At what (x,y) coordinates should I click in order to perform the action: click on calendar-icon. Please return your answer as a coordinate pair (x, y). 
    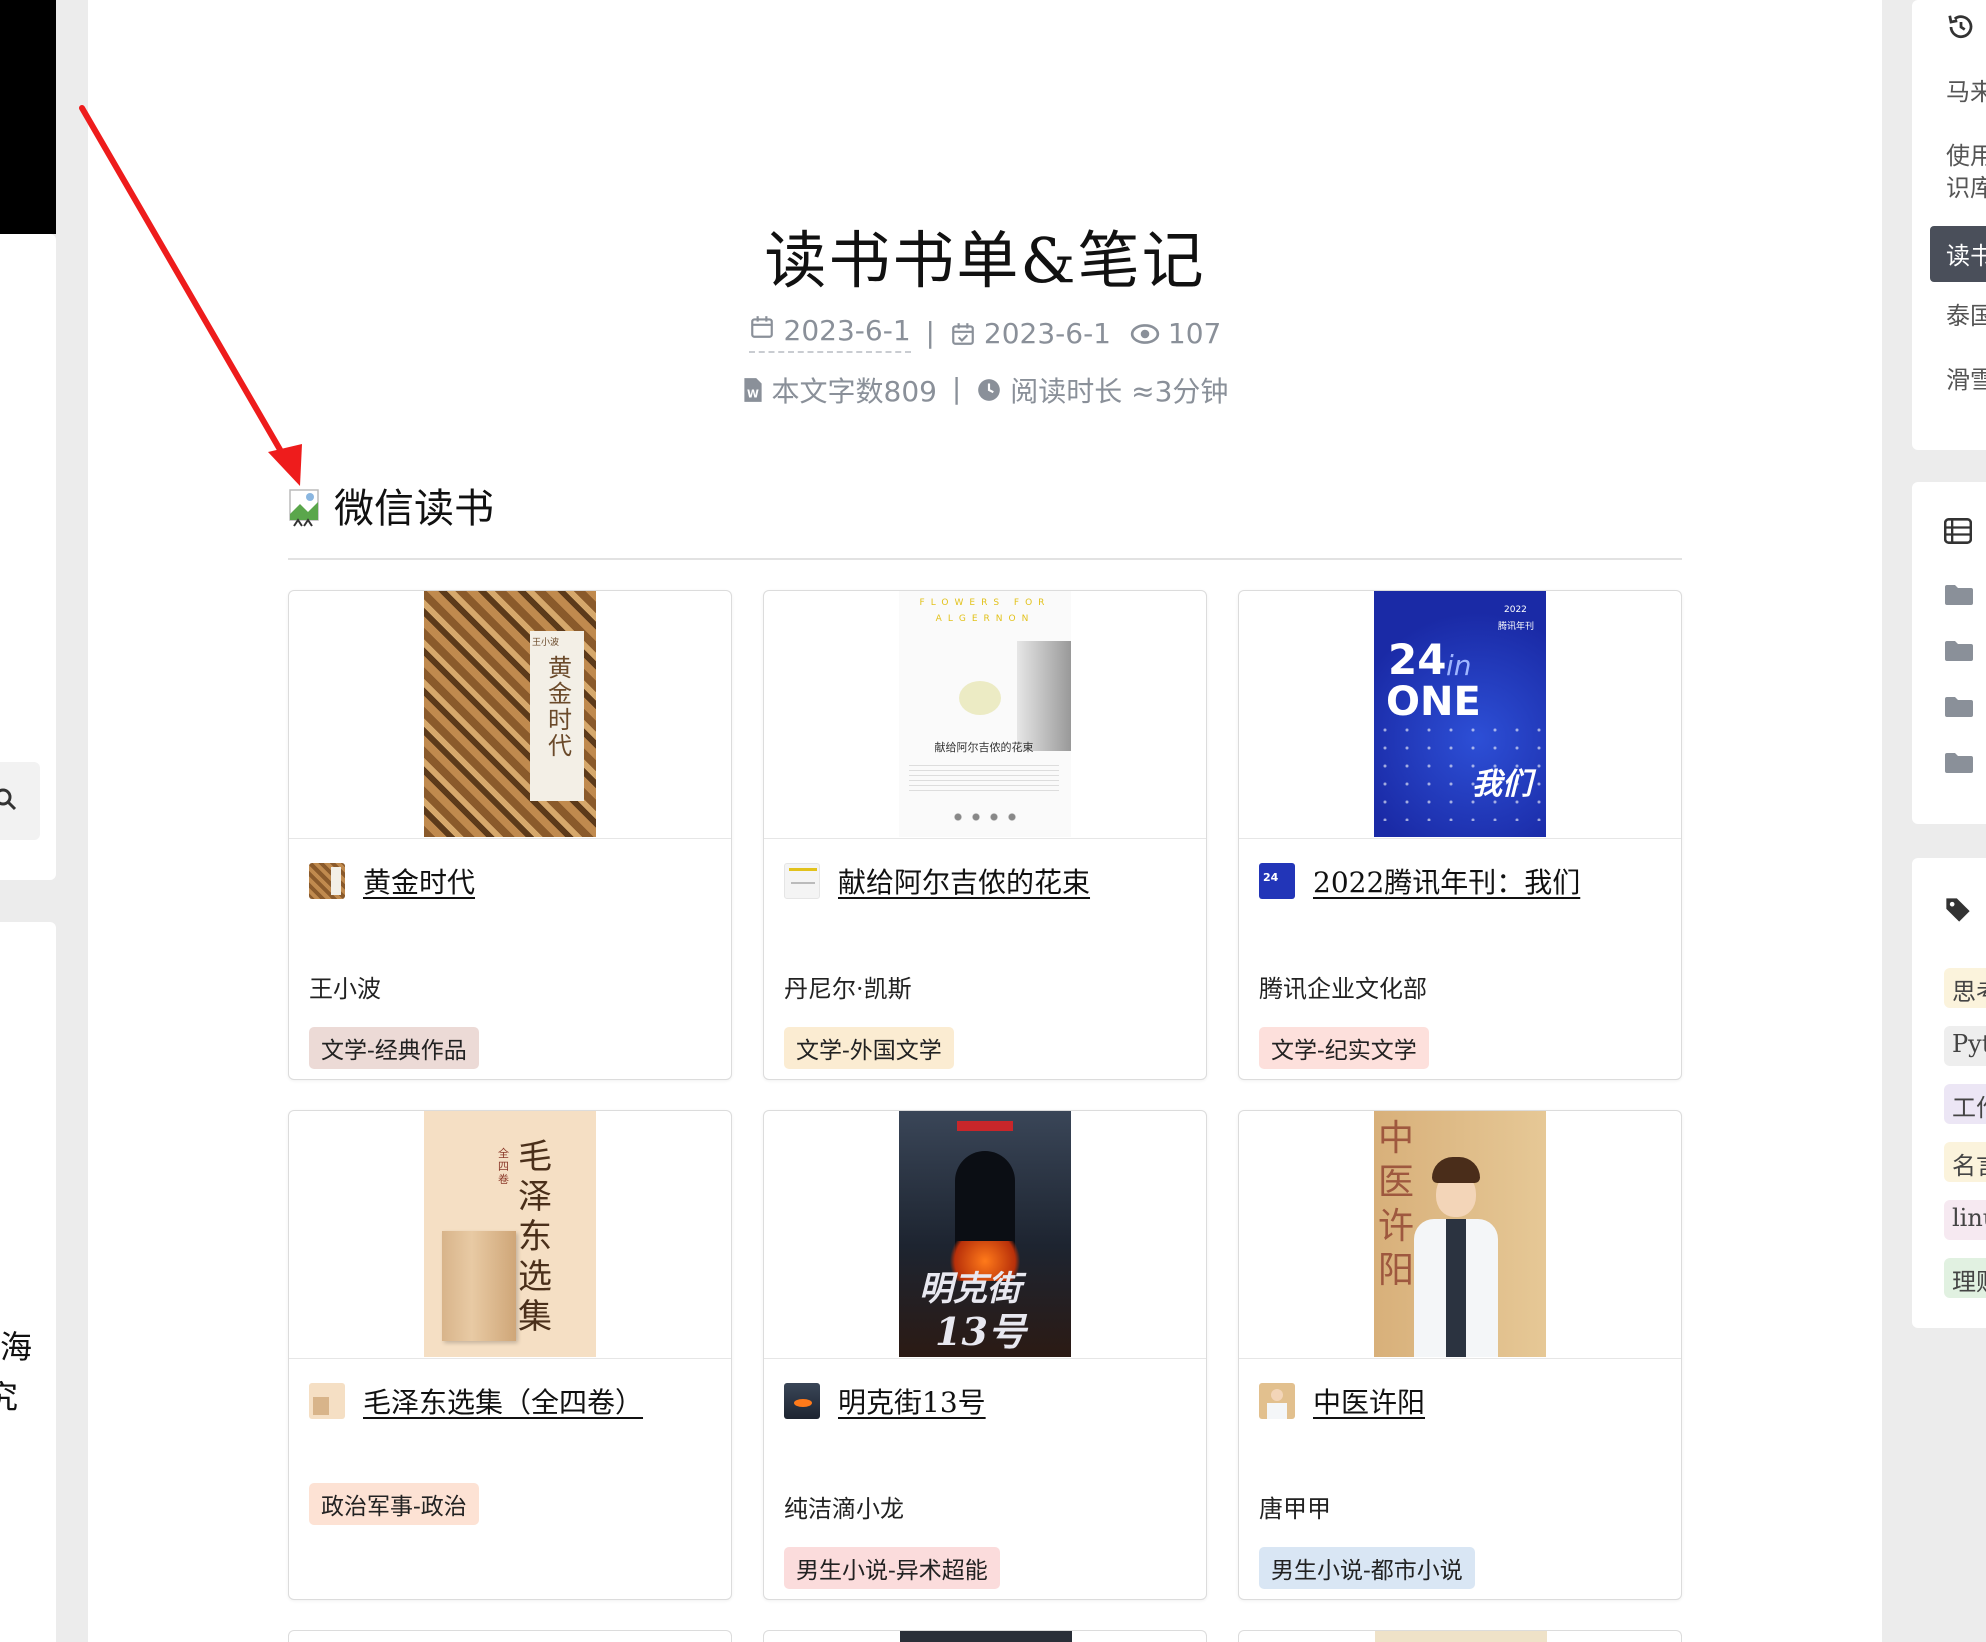
    Looking at the image, I should click on (761, 327).